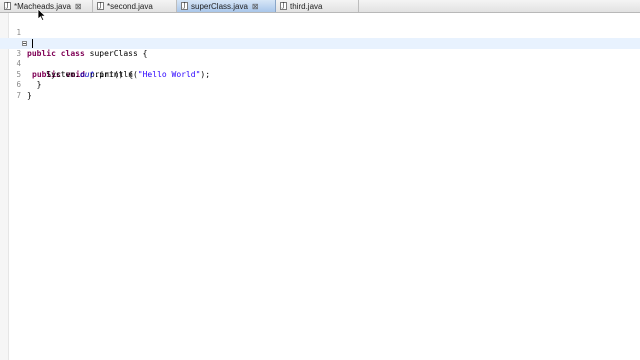  I want to click on tab-label: third.java, so click(306, 6).